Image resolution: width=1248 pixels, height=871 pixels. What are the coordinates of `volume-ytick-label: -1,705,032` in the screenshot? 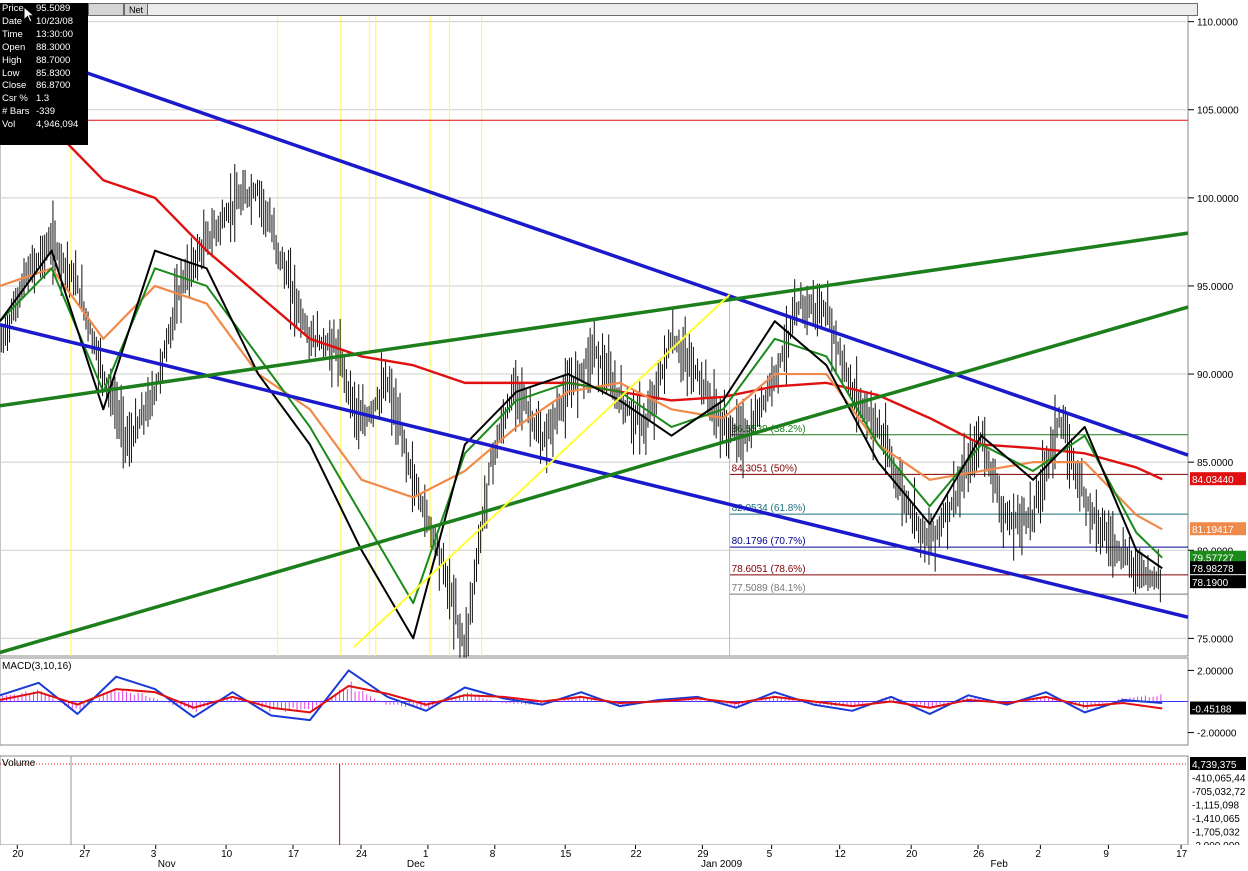 It's located at (1216, 833).